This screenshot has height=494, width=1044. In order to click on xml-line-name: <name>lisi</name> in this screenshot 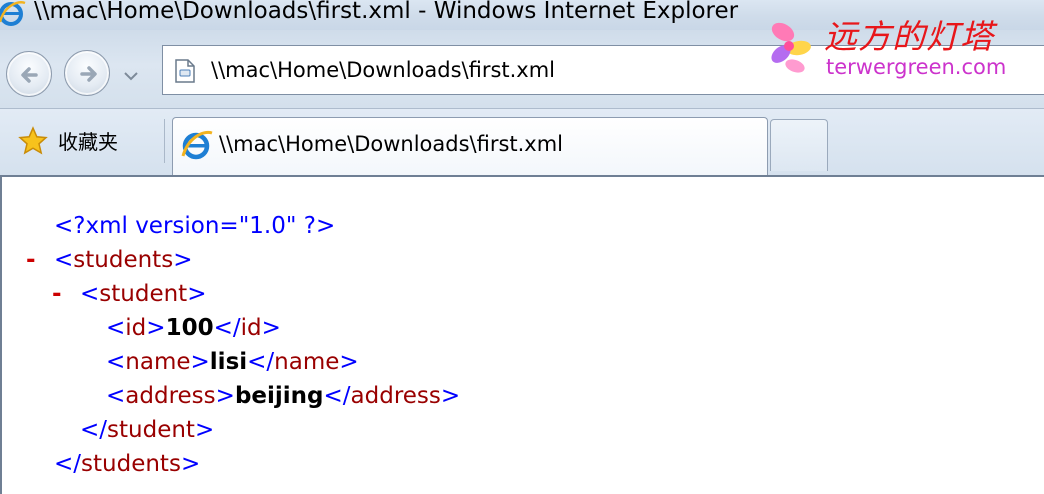, I will do `click(232, 362)`.